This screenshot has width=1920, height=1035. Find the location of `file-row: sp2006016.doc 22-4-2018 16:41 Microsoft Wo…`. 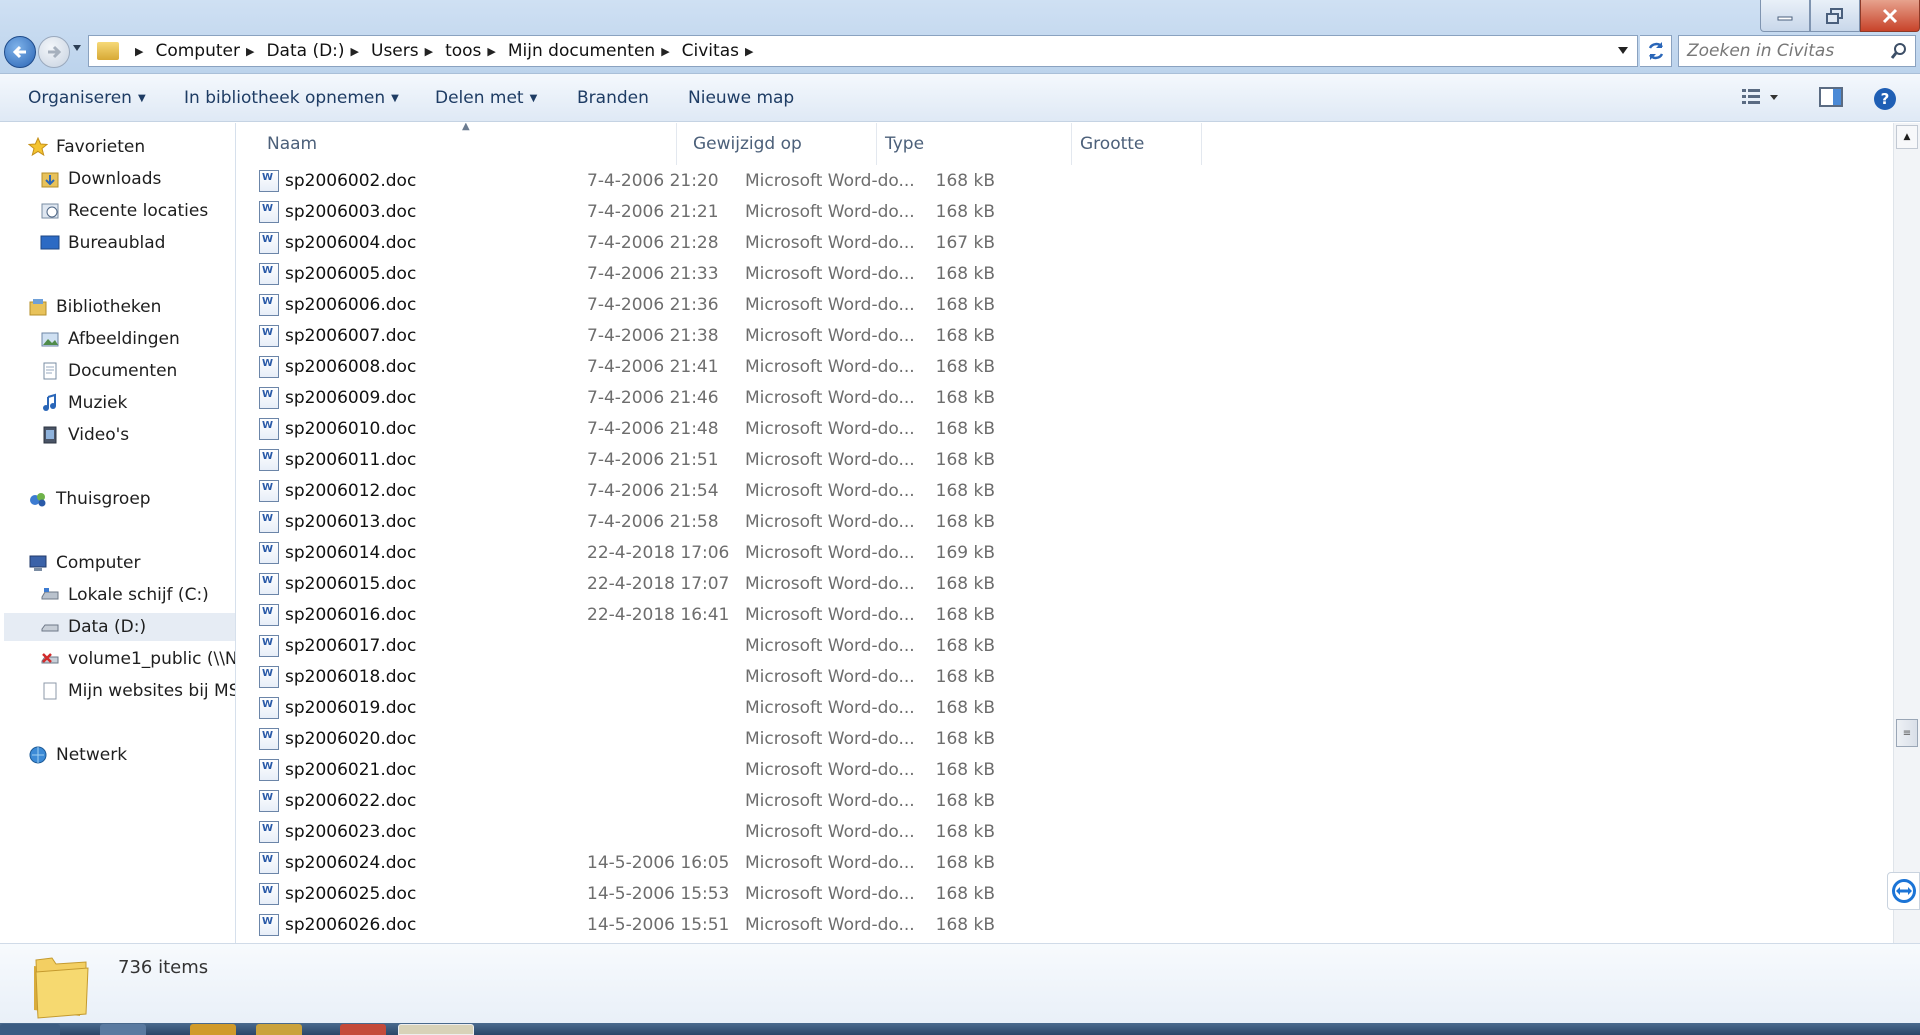

file-row: sp2006016.doc 22-4-2018 16:41 Microsoft Wo… is located at coordinates (739, 614).